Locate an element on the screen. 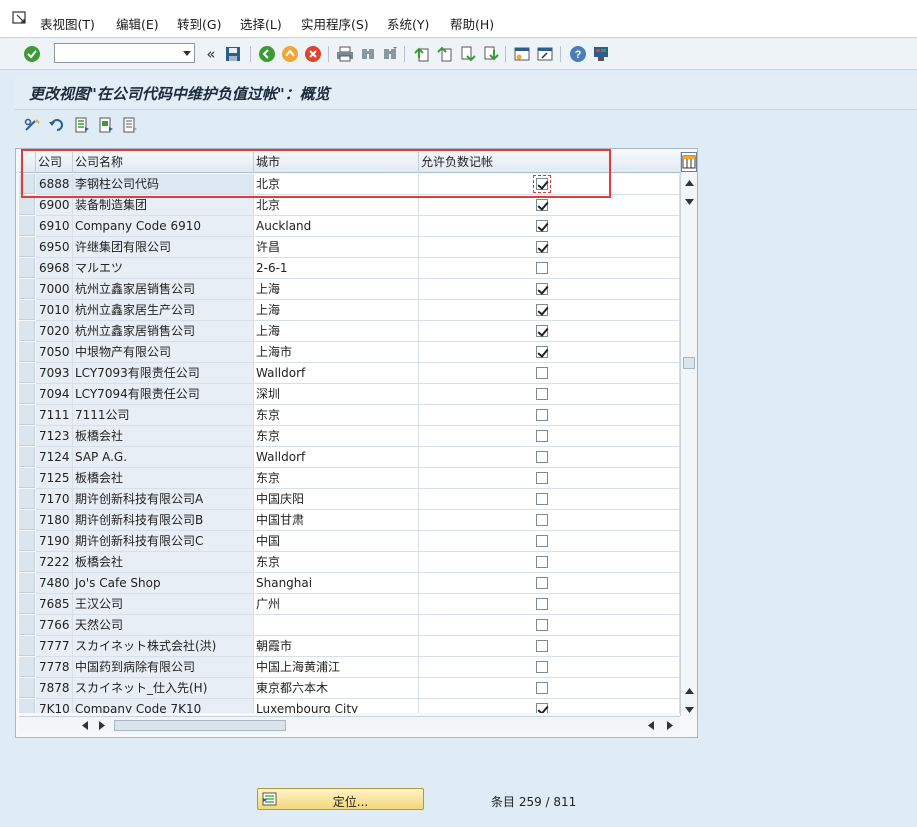  table-row: 7093 LCY7093有限责任公司 Walldorf is located at coordinates (349, 373).